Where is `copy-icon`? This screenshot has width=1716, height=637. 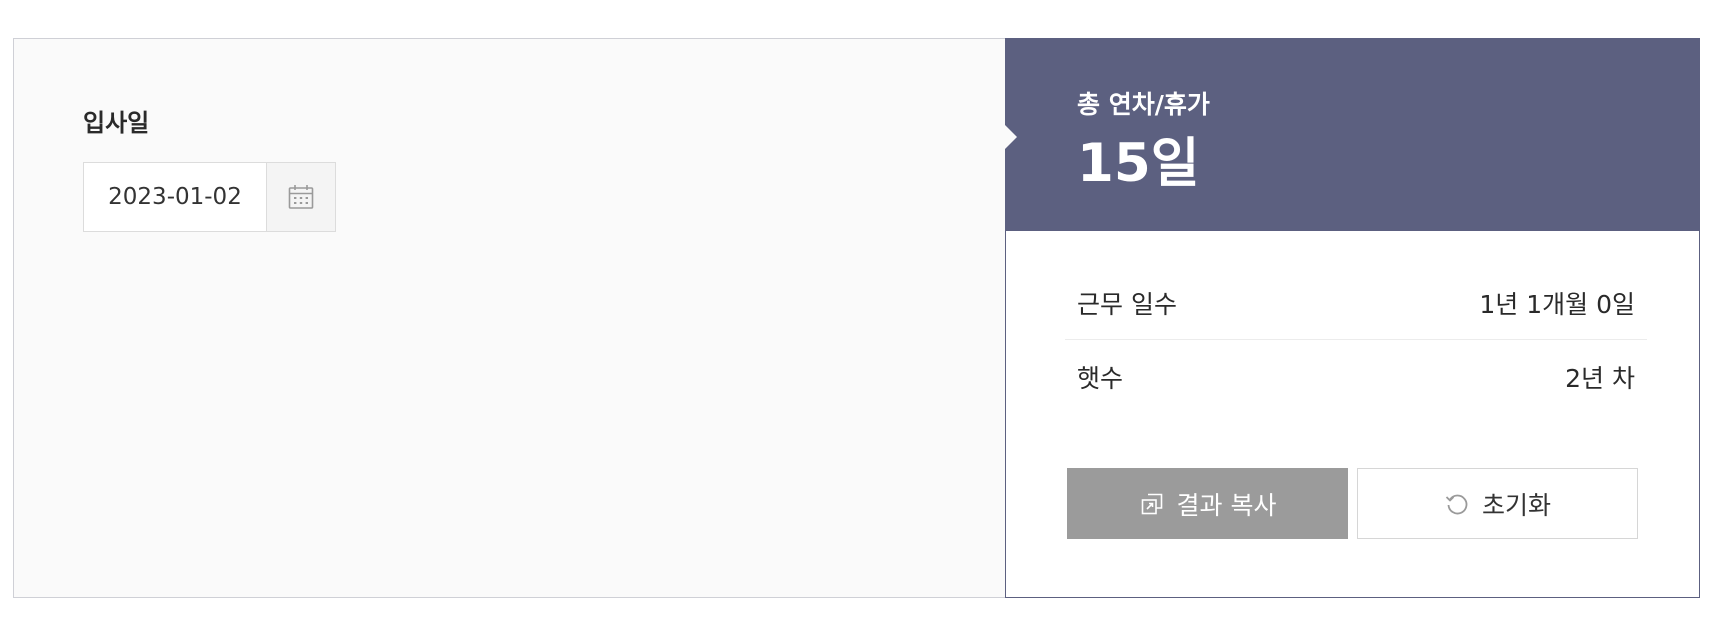
copy-icon is located at coordinates (1152, 504).